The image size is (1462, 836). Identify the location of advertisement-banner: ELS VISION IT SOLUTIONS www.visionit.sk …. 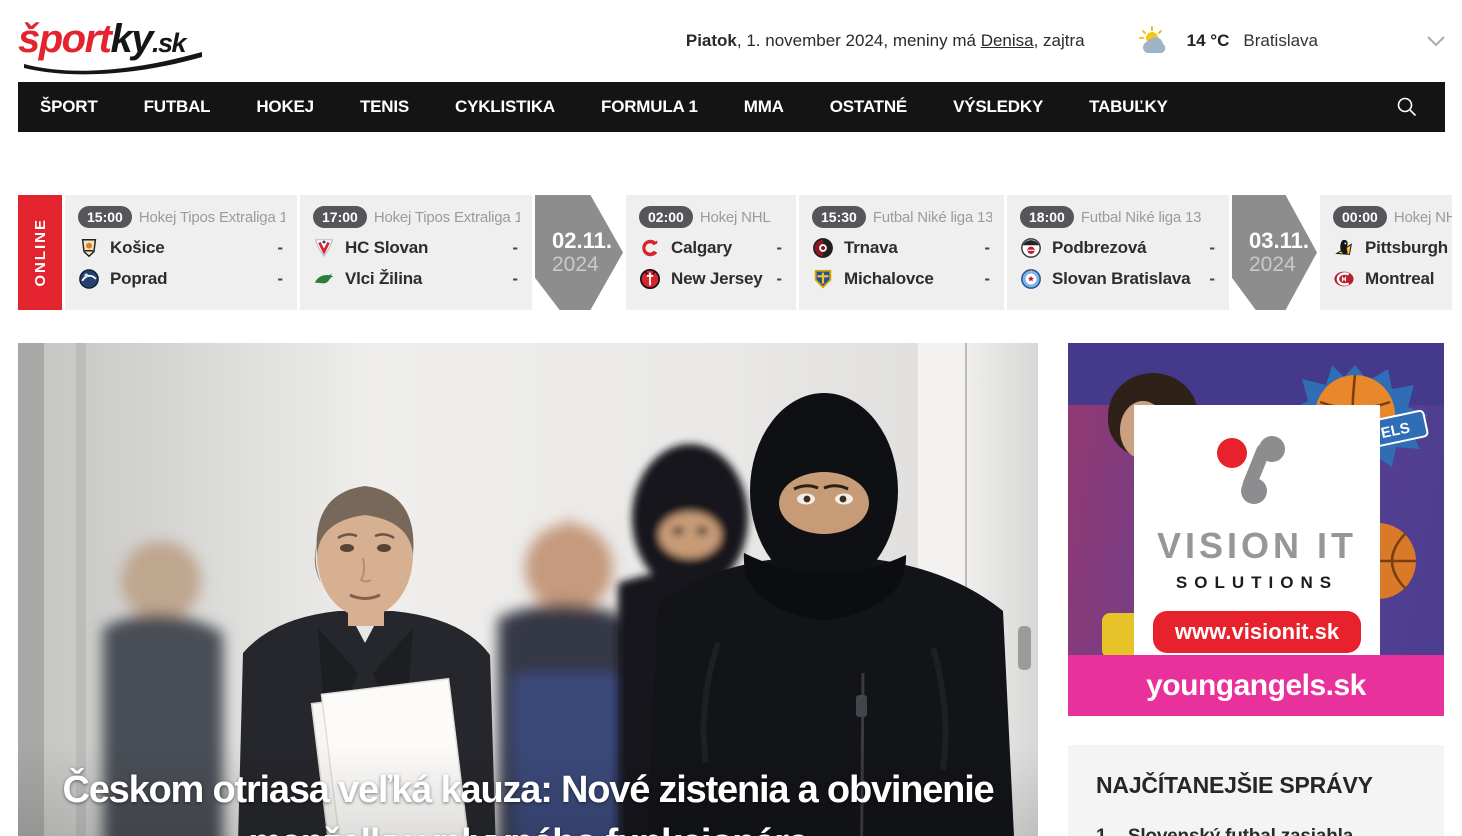
(1256, 529).